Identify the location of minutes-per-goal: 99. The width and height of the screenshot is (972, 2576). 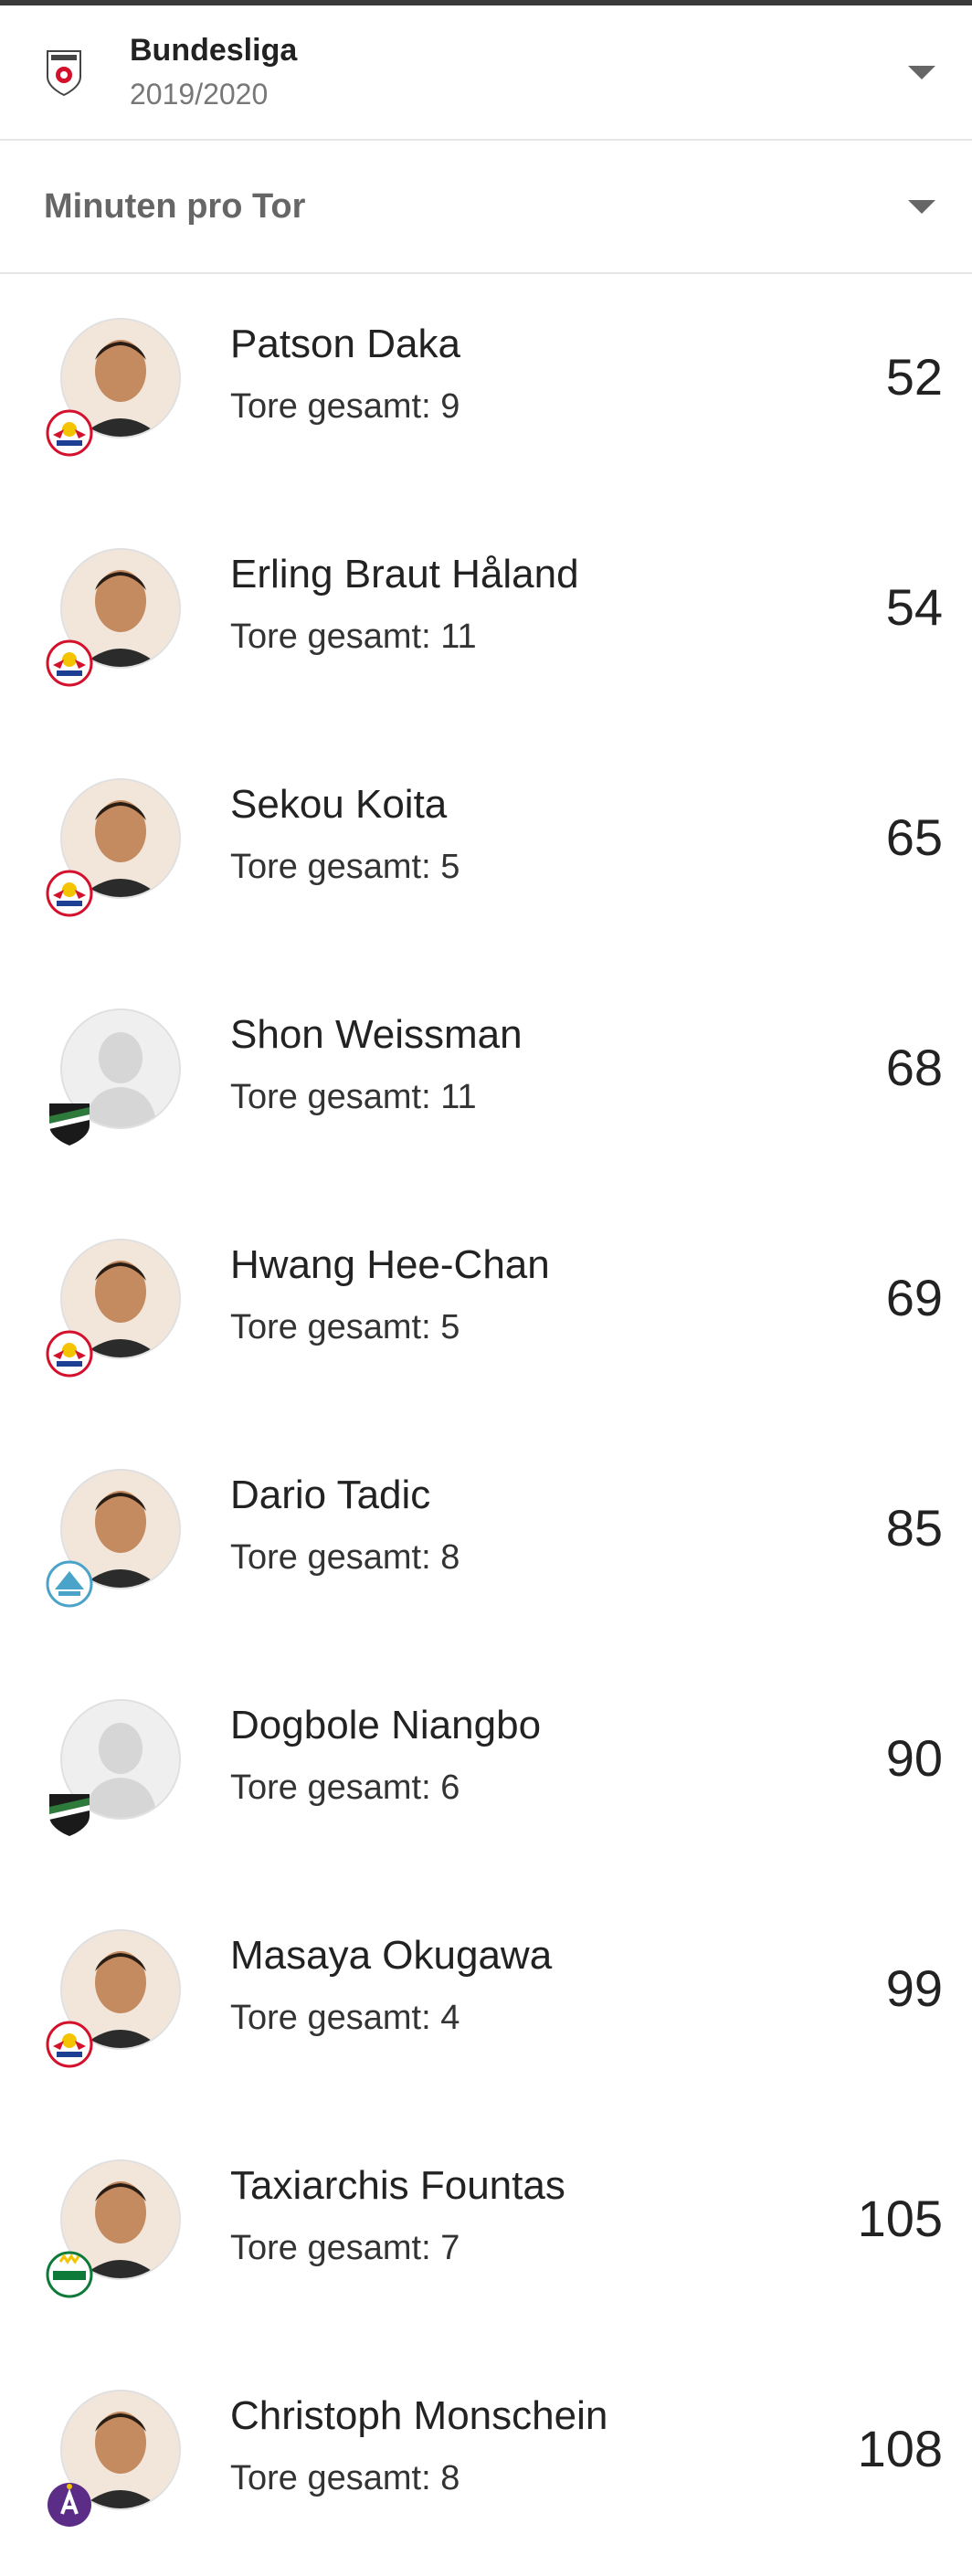
(914, 1988).